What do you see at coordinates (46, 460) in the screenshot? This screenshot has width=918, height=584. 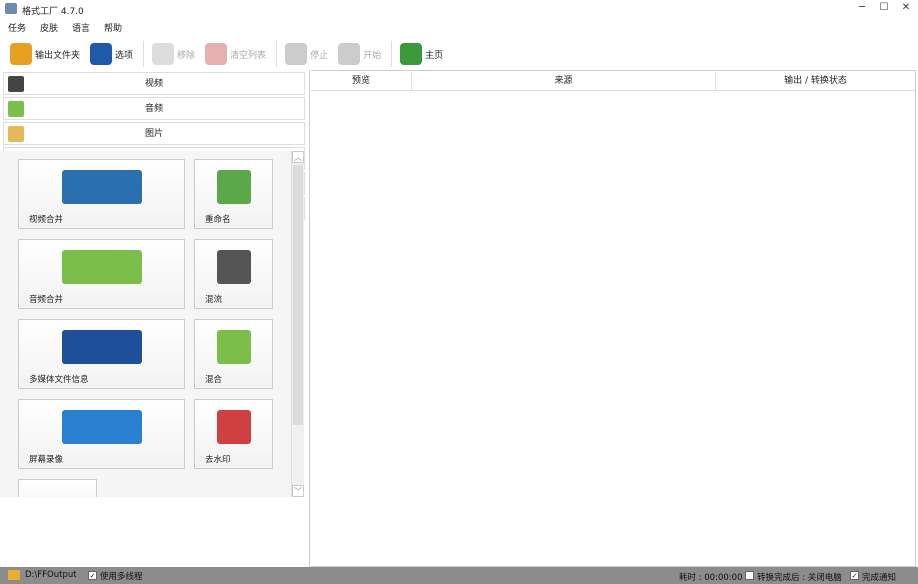 I see `tool-label: 屏幕录像` at bounding box center [46, 460].